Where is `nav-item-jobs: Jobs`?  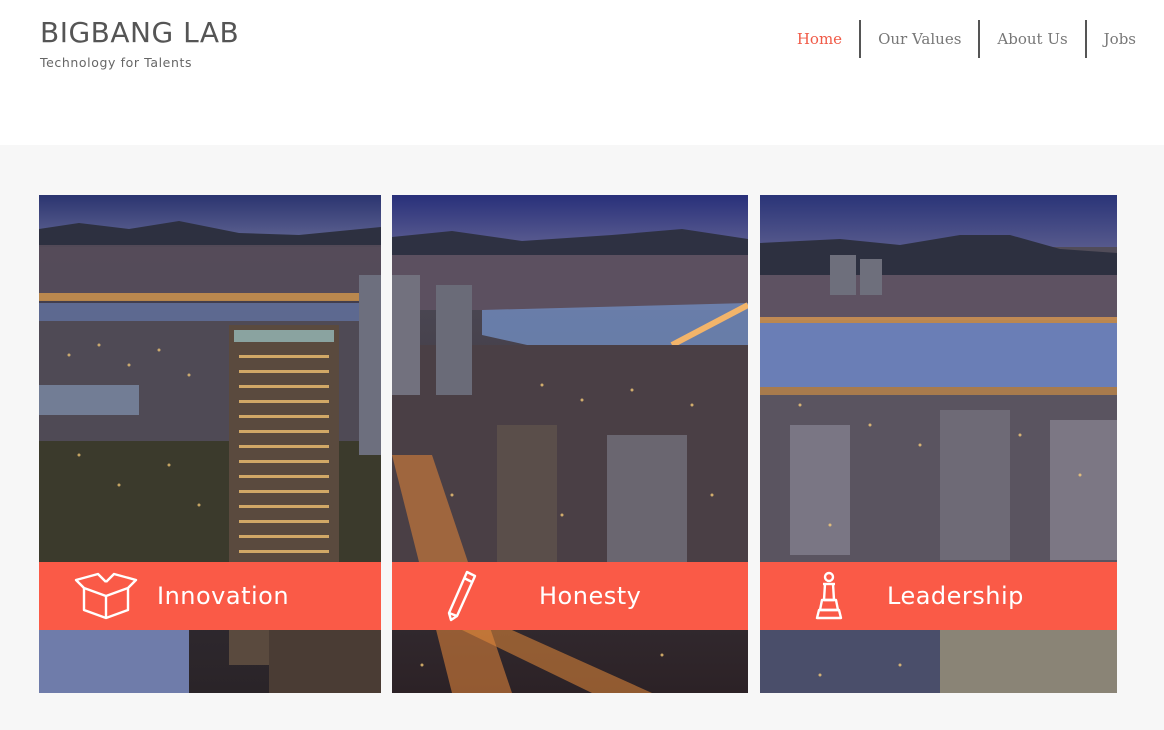 nav-item-jobs: Jobs is located at coordinates (1110, 39).